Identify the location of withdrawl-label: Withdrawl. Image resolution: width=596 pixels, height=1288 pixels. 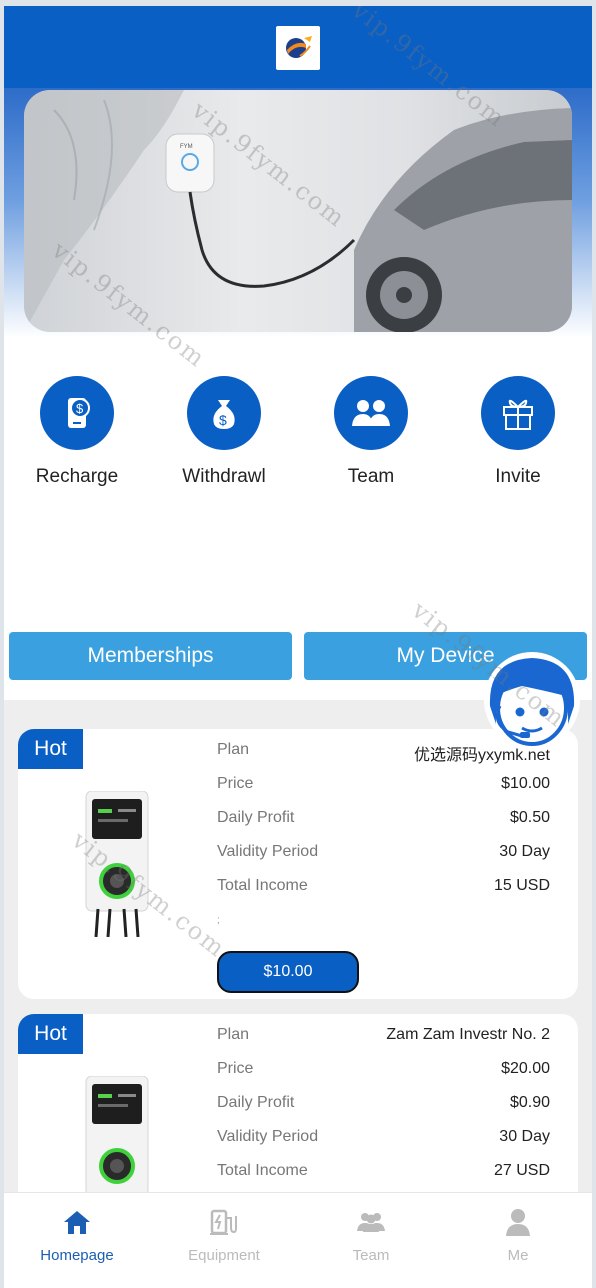
(224, 476).